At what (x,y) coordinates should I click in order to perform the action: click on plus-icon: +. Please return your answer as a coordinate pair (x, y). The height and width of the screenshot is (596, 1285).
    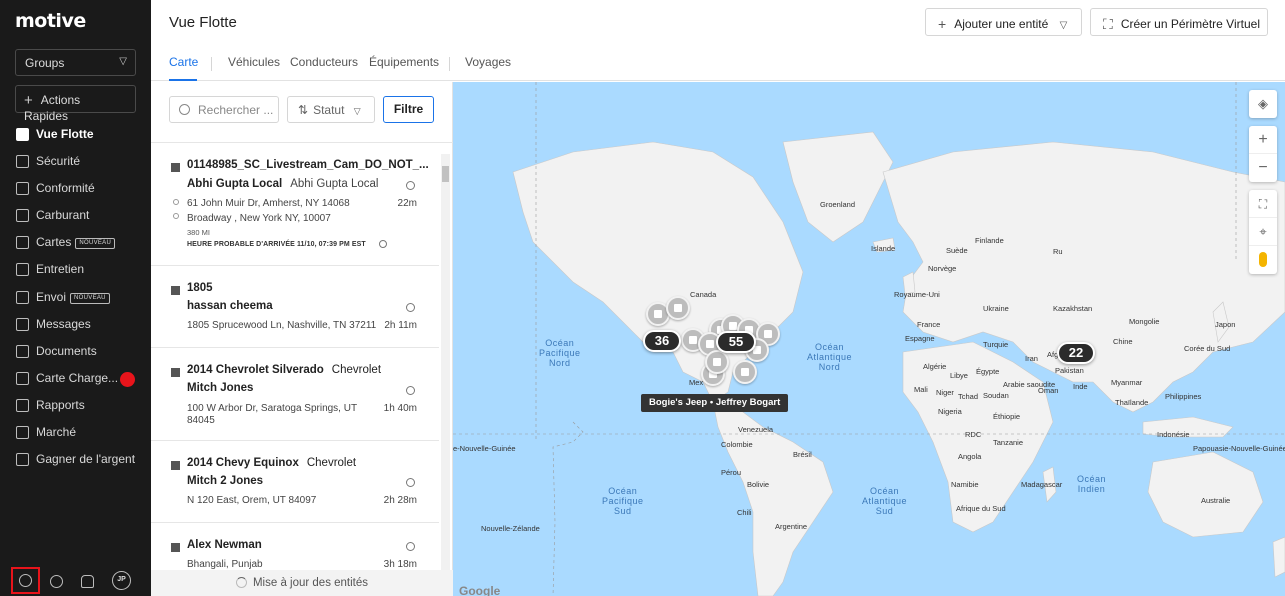
    Looking at the image, I should click on (942, 24).